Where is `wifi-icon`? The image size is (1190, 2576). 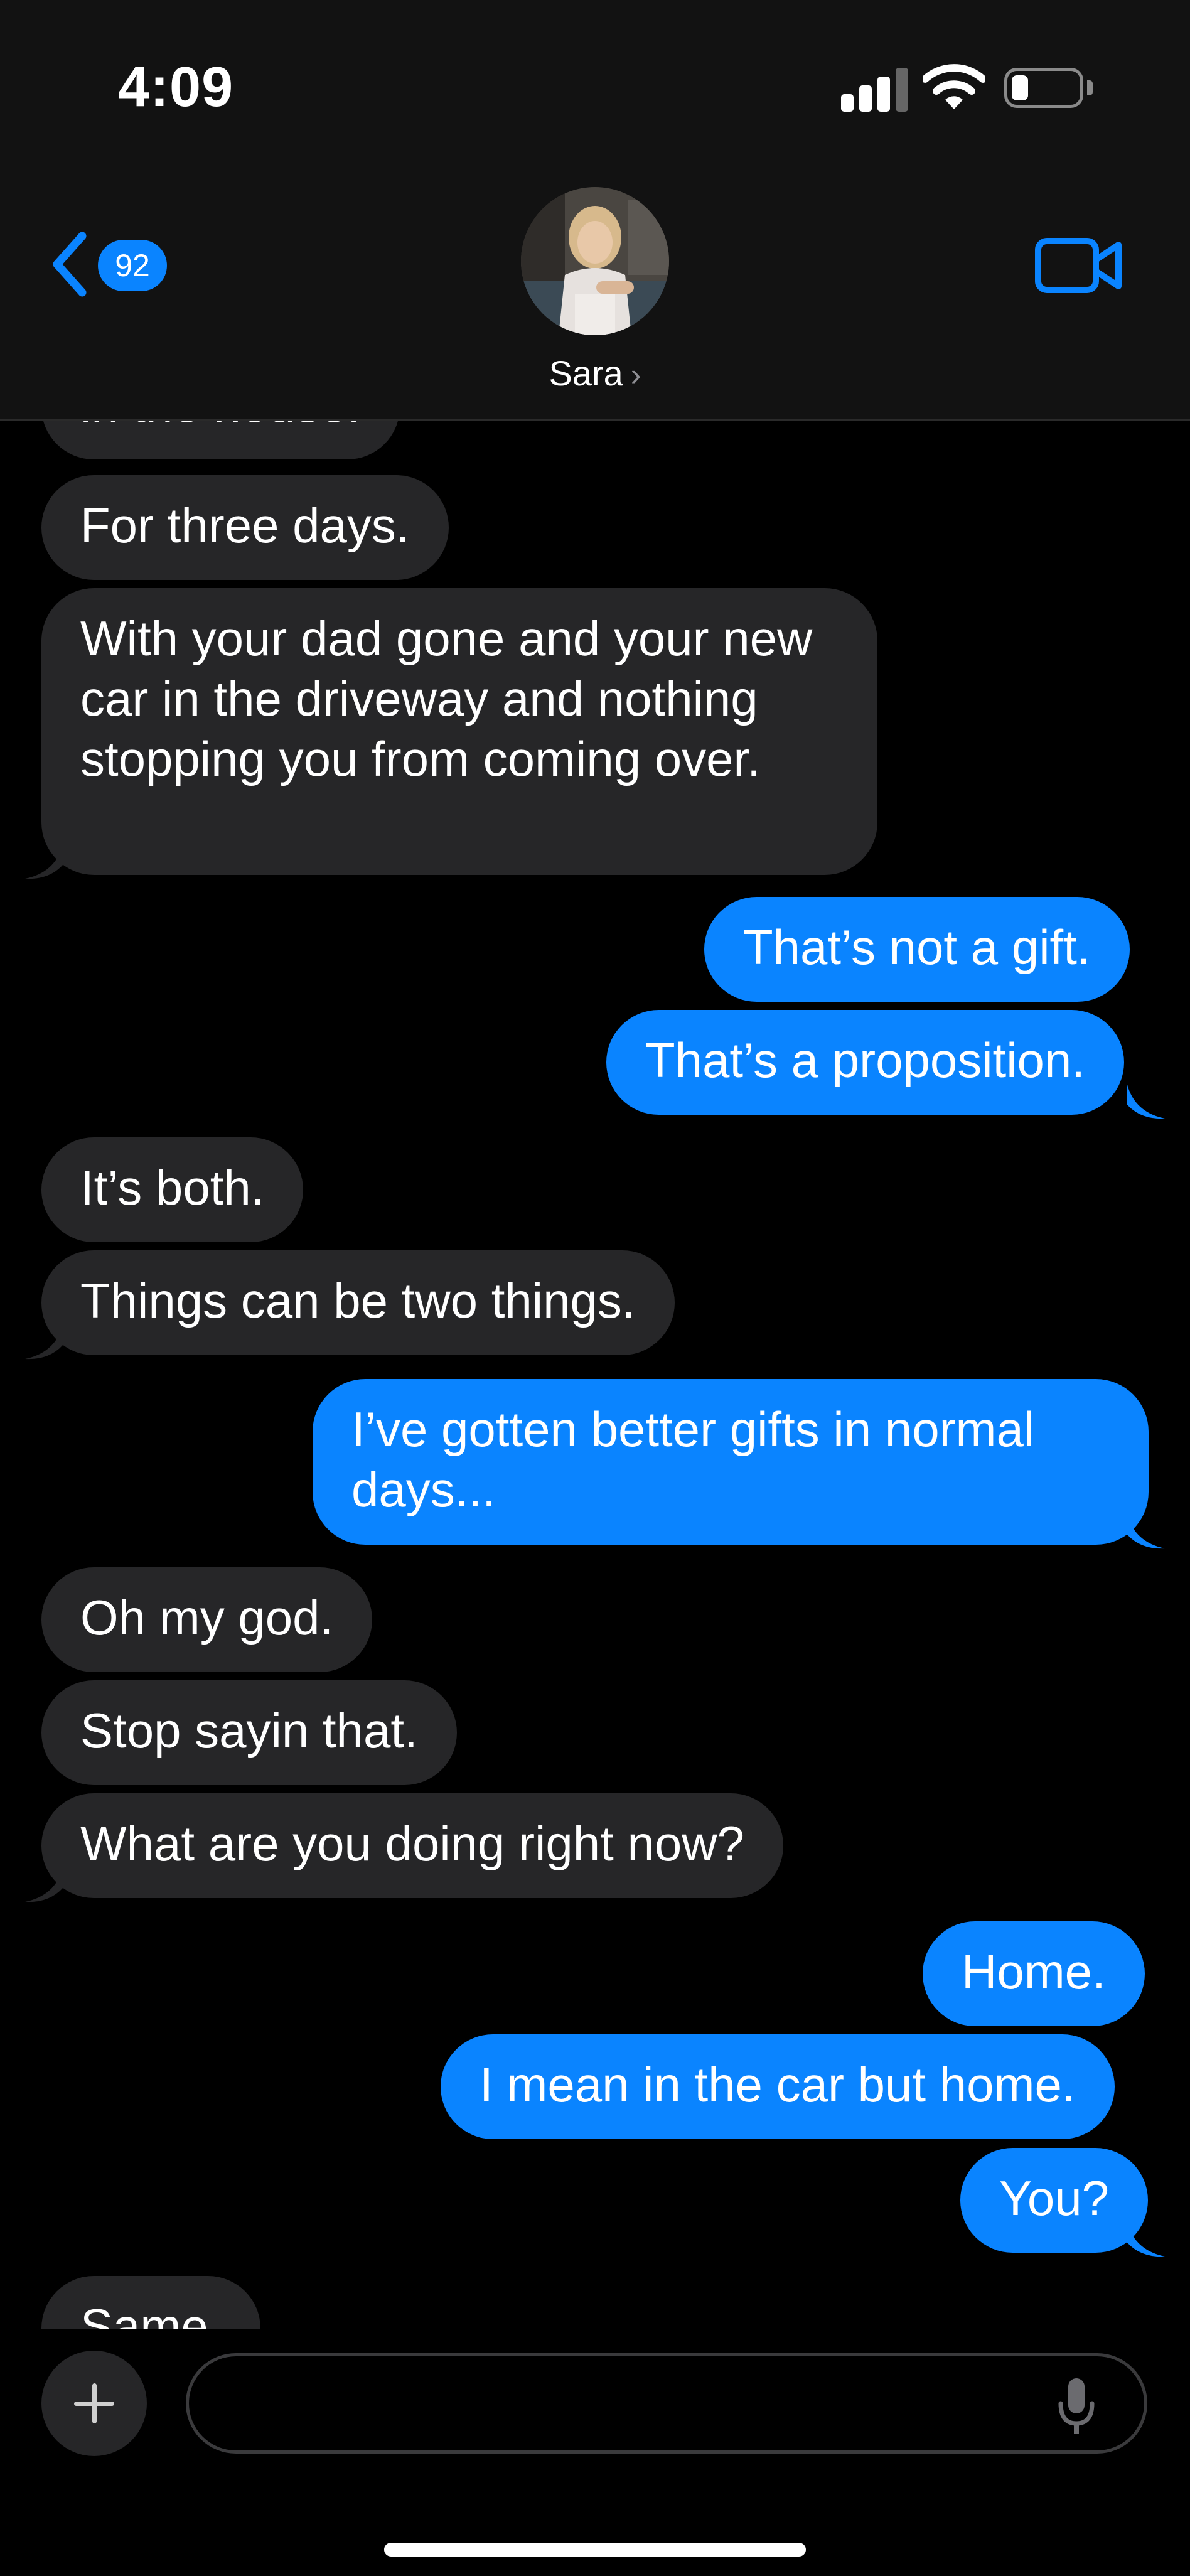 wifi-icon is located at coordinates (954, 86).